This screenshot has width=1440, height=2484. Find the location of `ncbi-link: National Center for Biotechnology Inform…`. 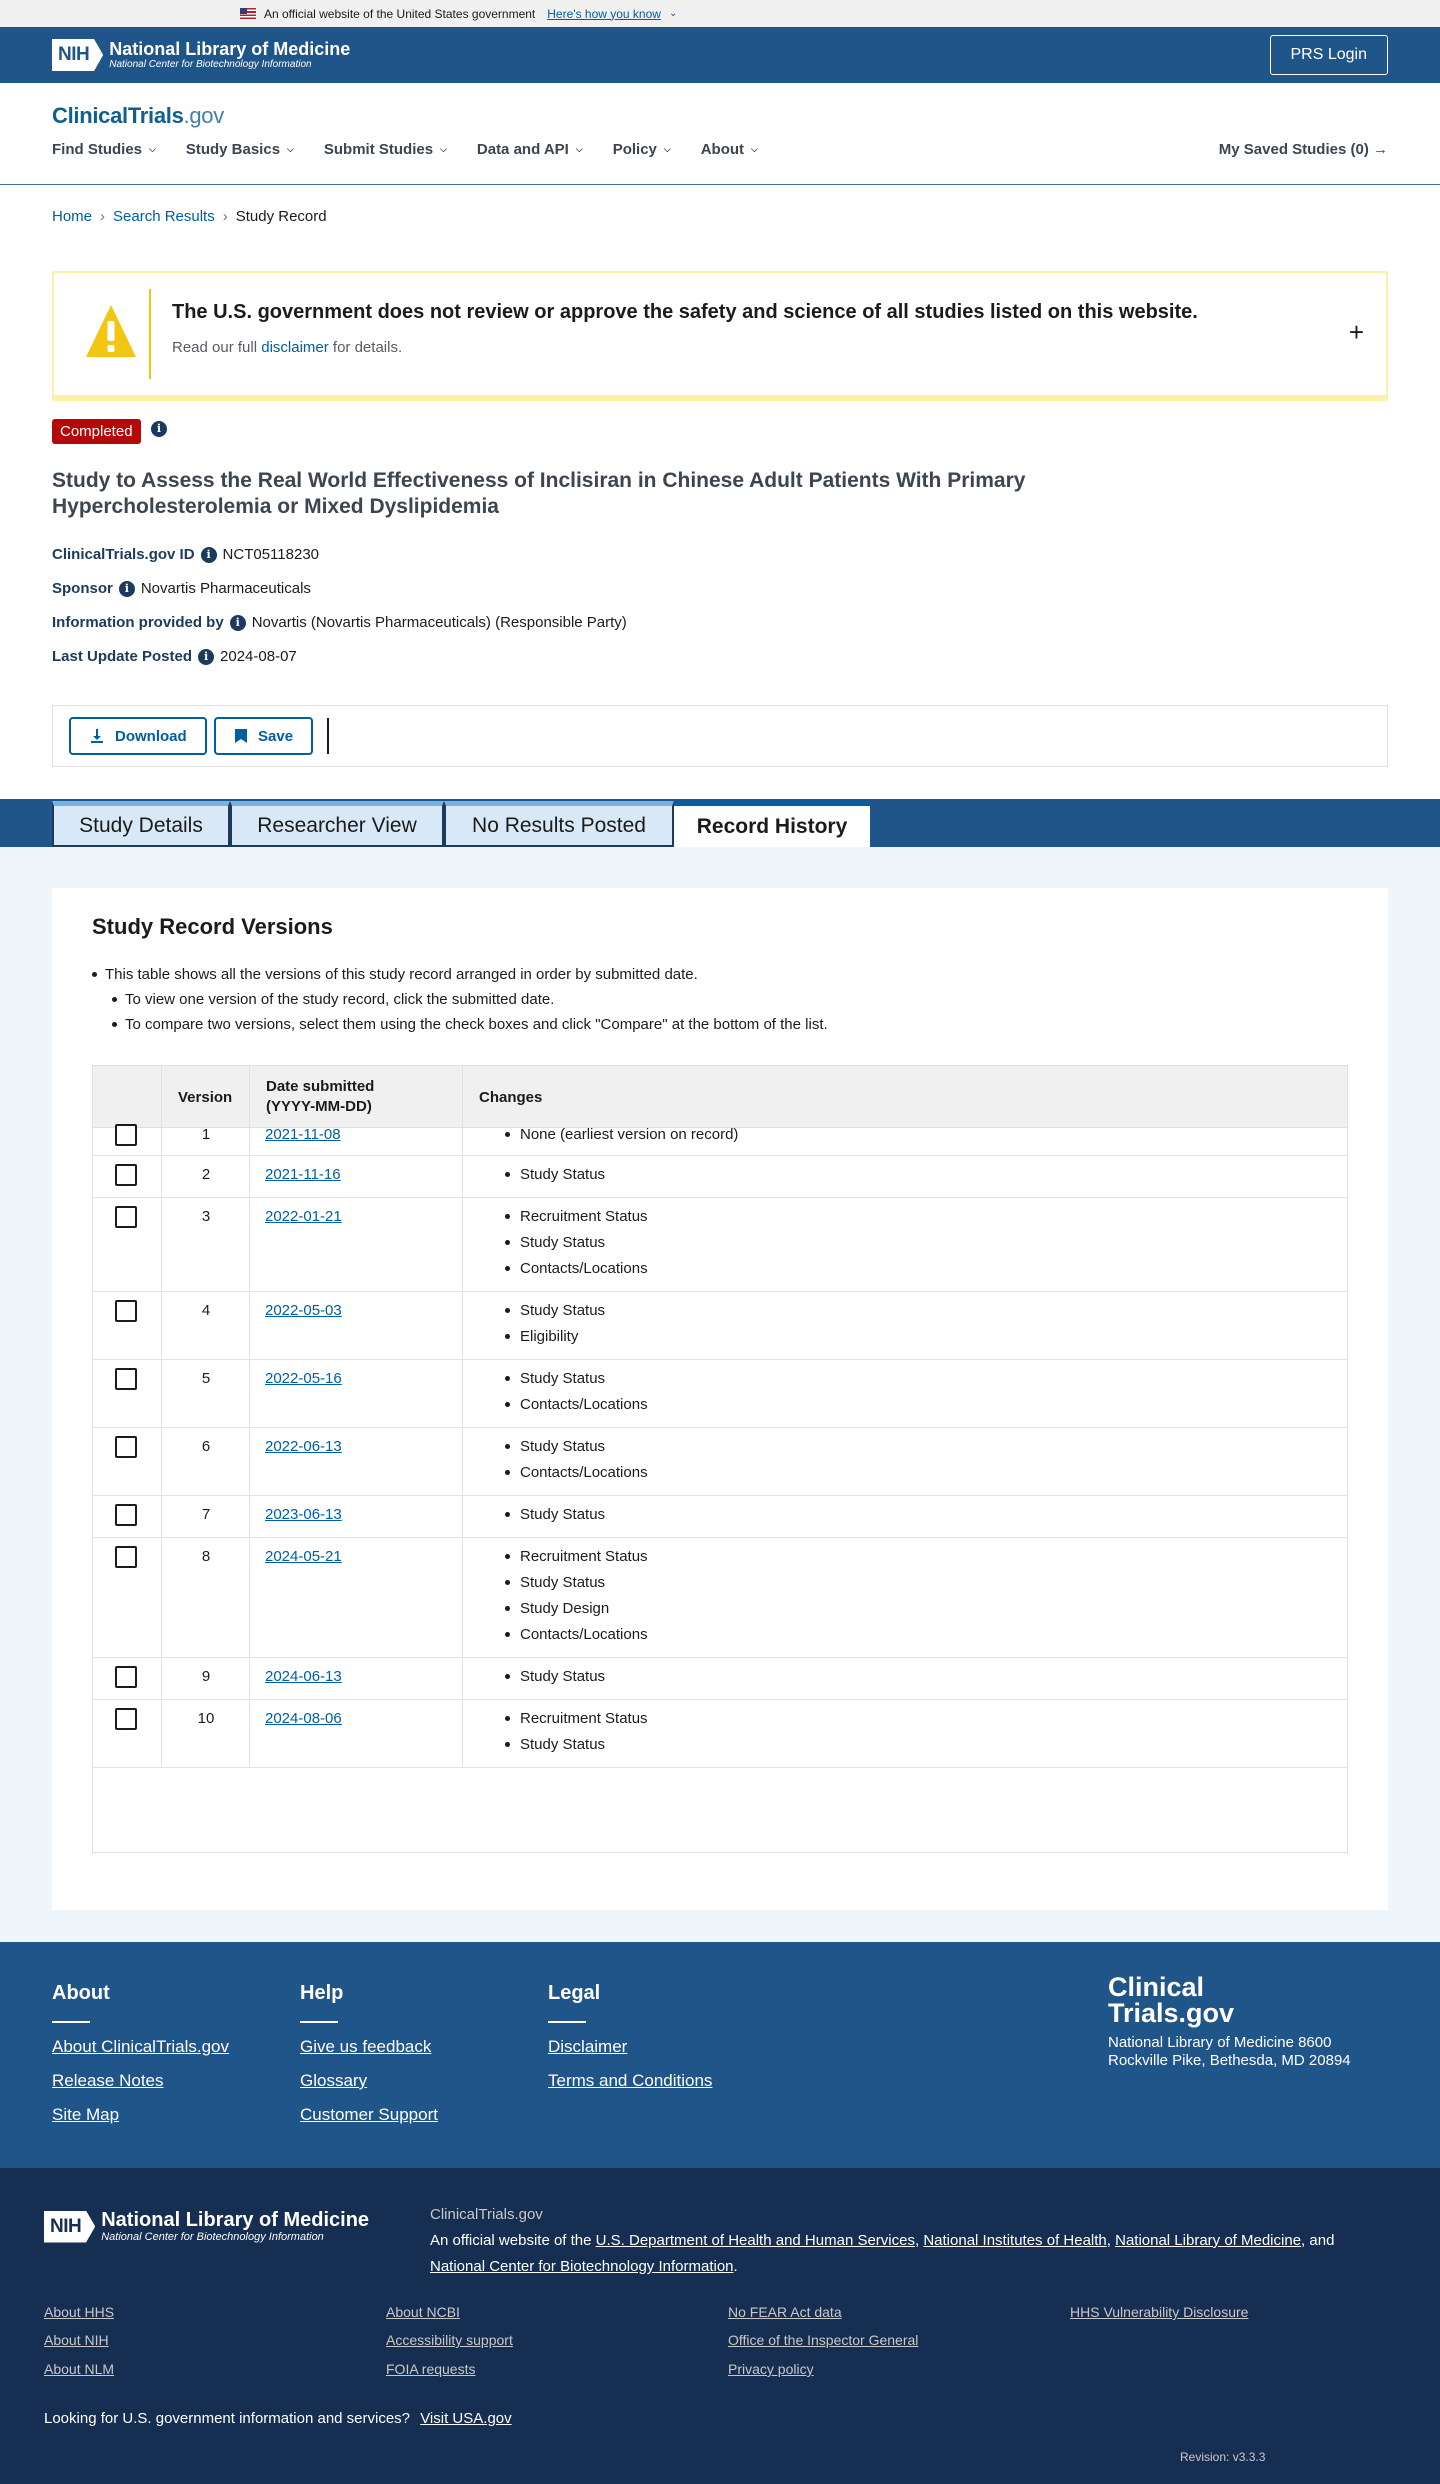

ncbi-link: National Center for Biotechnology Inform… is located at coordinates (582, 2266).